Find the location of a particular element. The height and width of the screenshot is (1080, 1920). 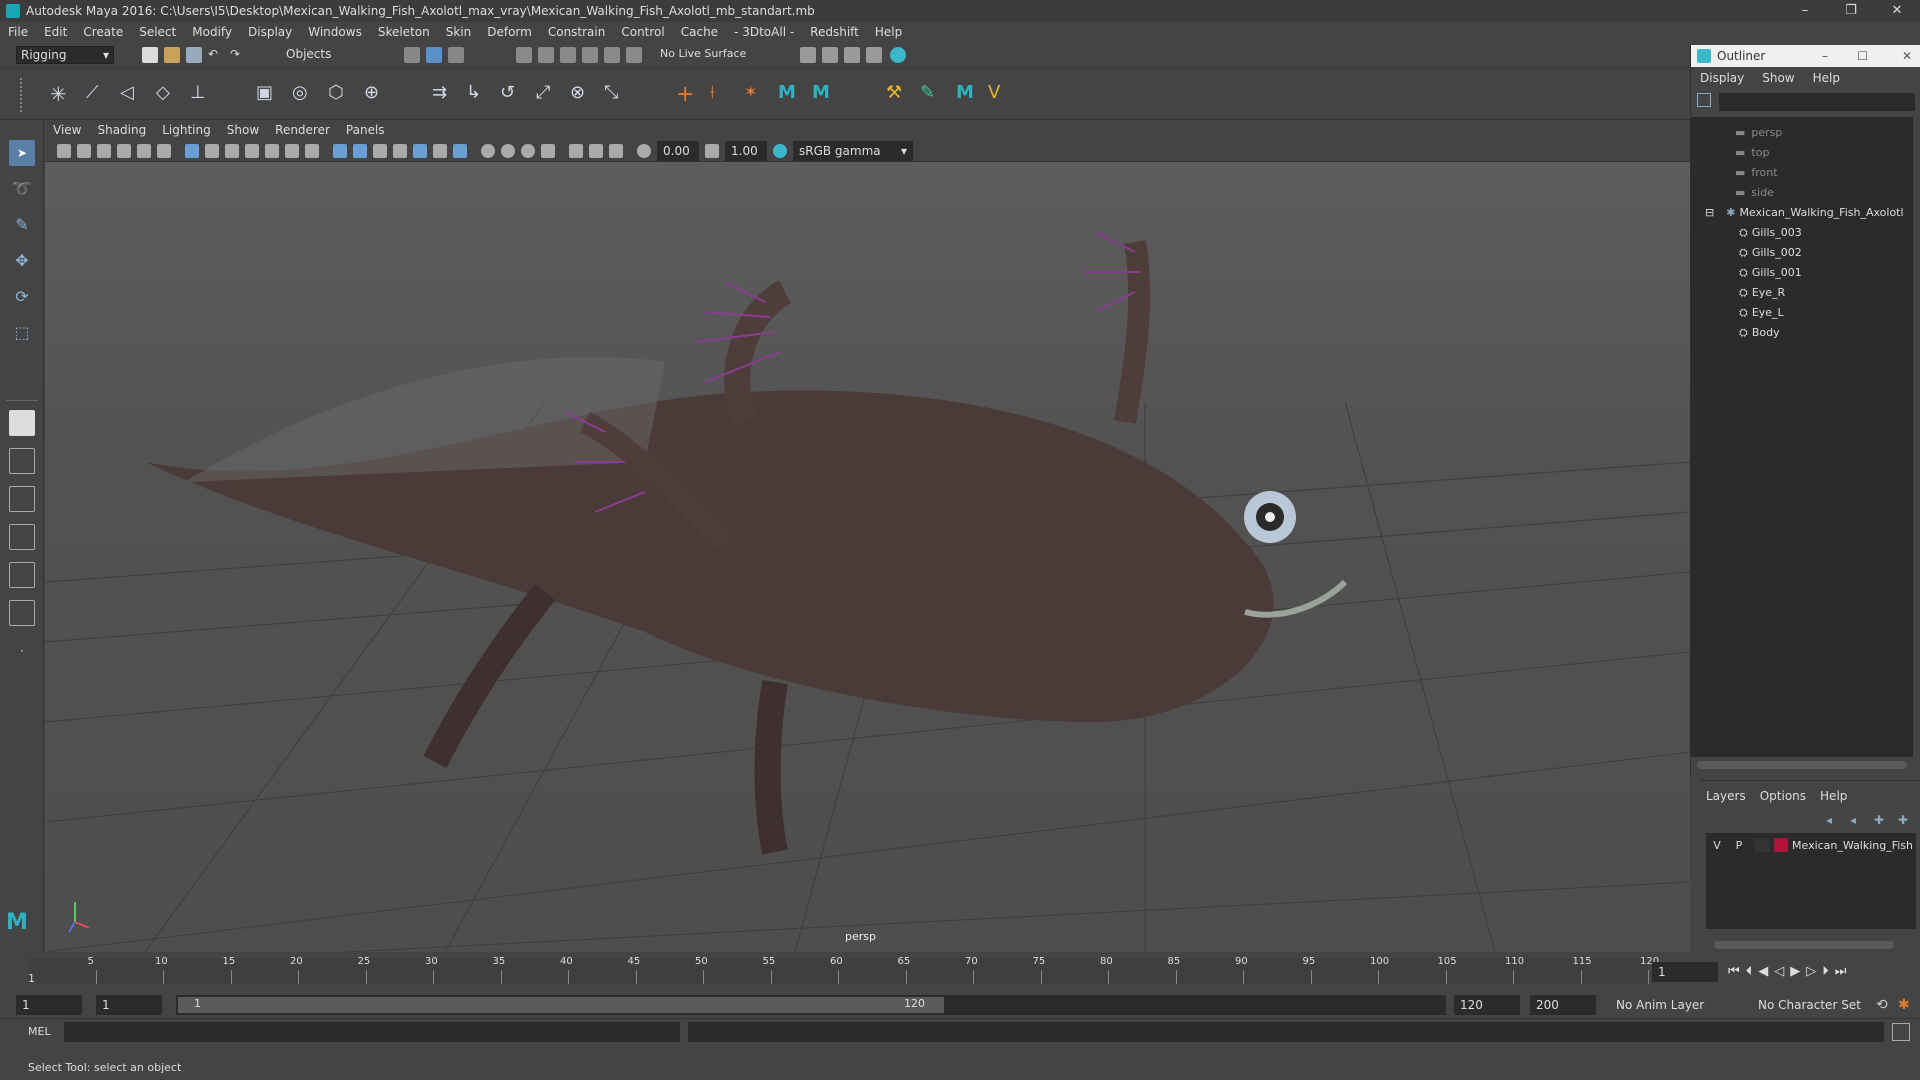

aim-constraint-icon: ↳ is located at coordinates (478, 94).